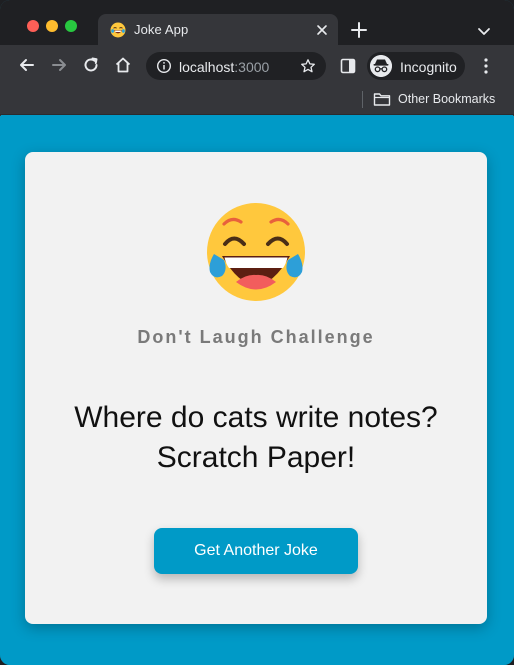 The image size is (514, 665). I want to click on bookmarks-bar: Other Bookmarks, so click(257, 100).